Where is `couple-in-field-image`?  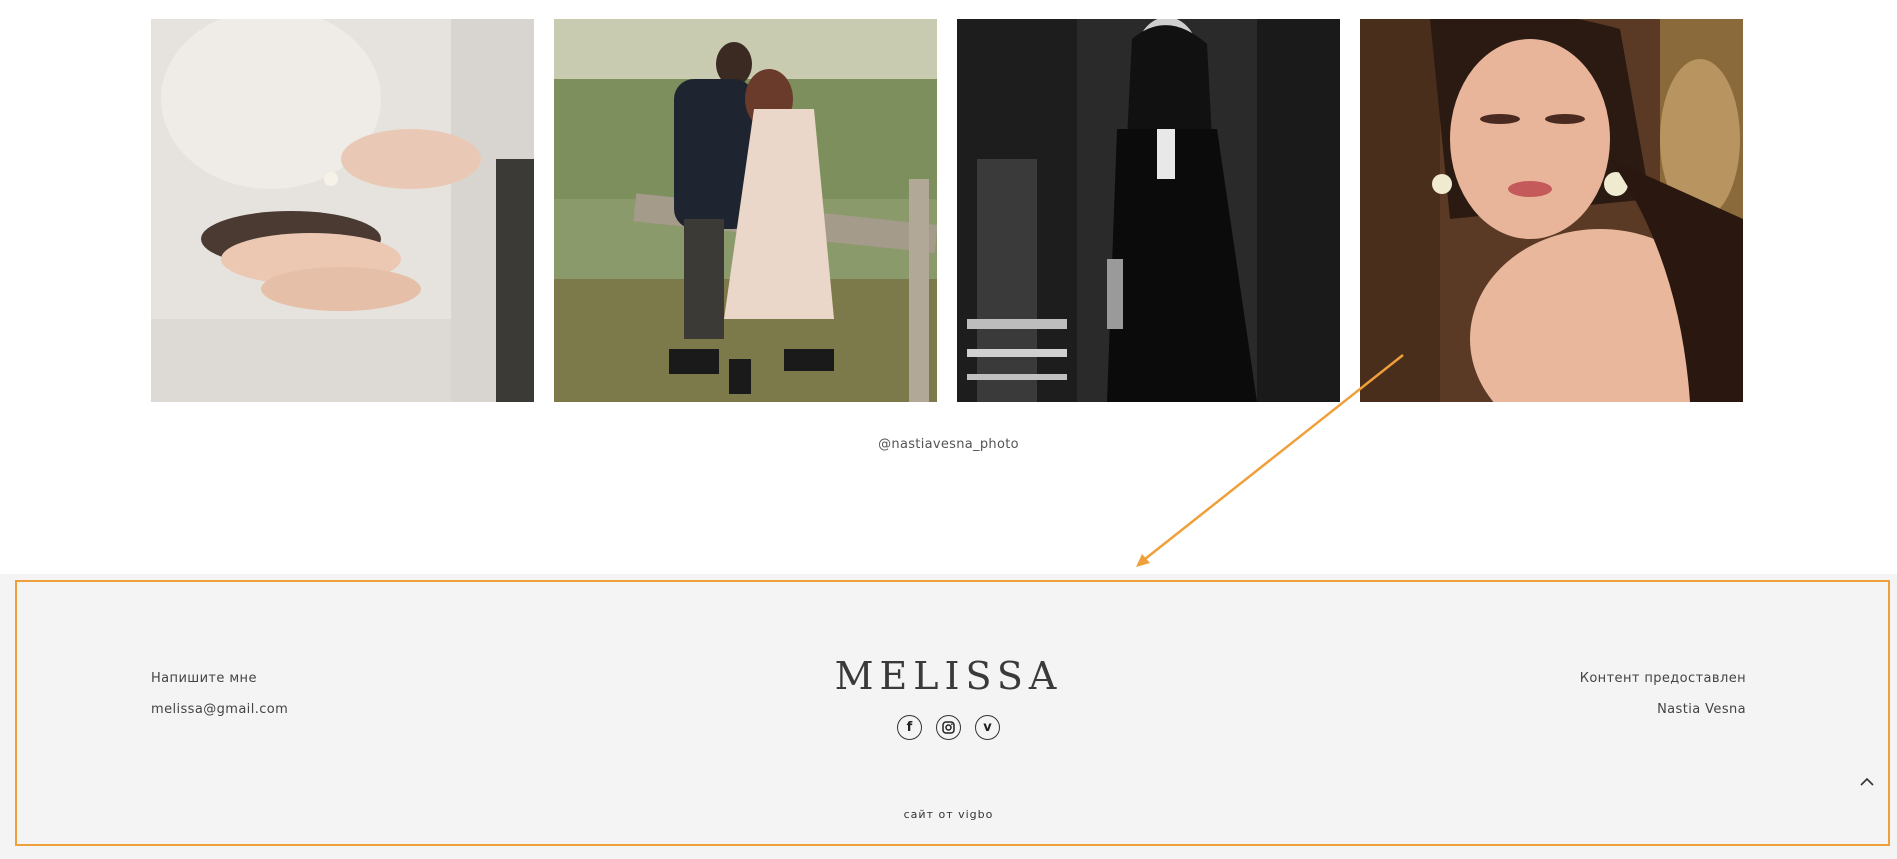 couple-in-field-image is located at coordinates (745, 210).